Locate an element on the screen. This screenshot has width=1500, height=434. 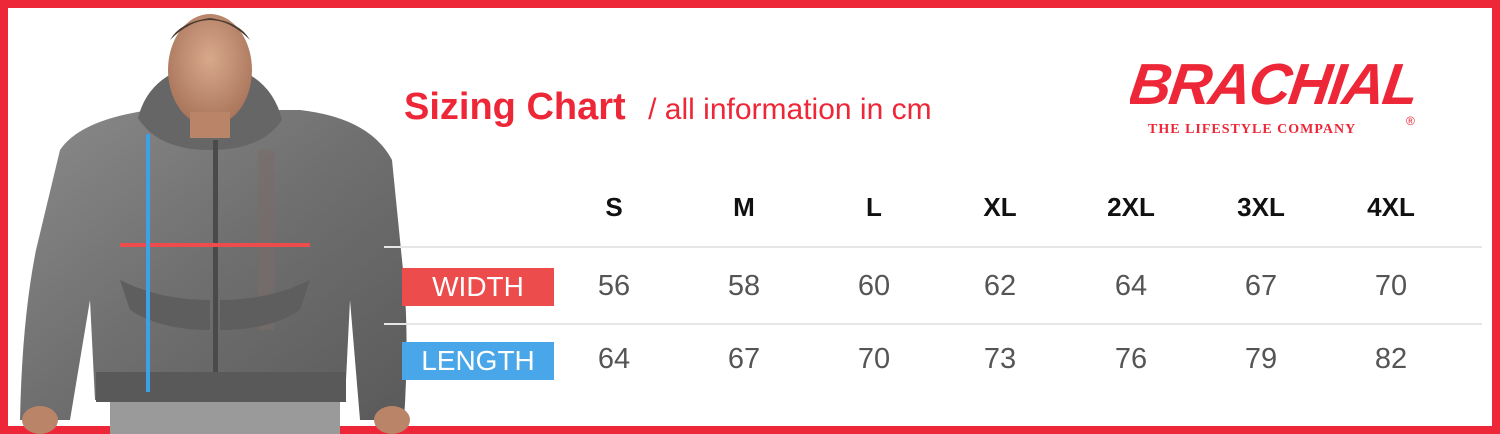
length-value-l: 70 is located at coordinates (874, 359).